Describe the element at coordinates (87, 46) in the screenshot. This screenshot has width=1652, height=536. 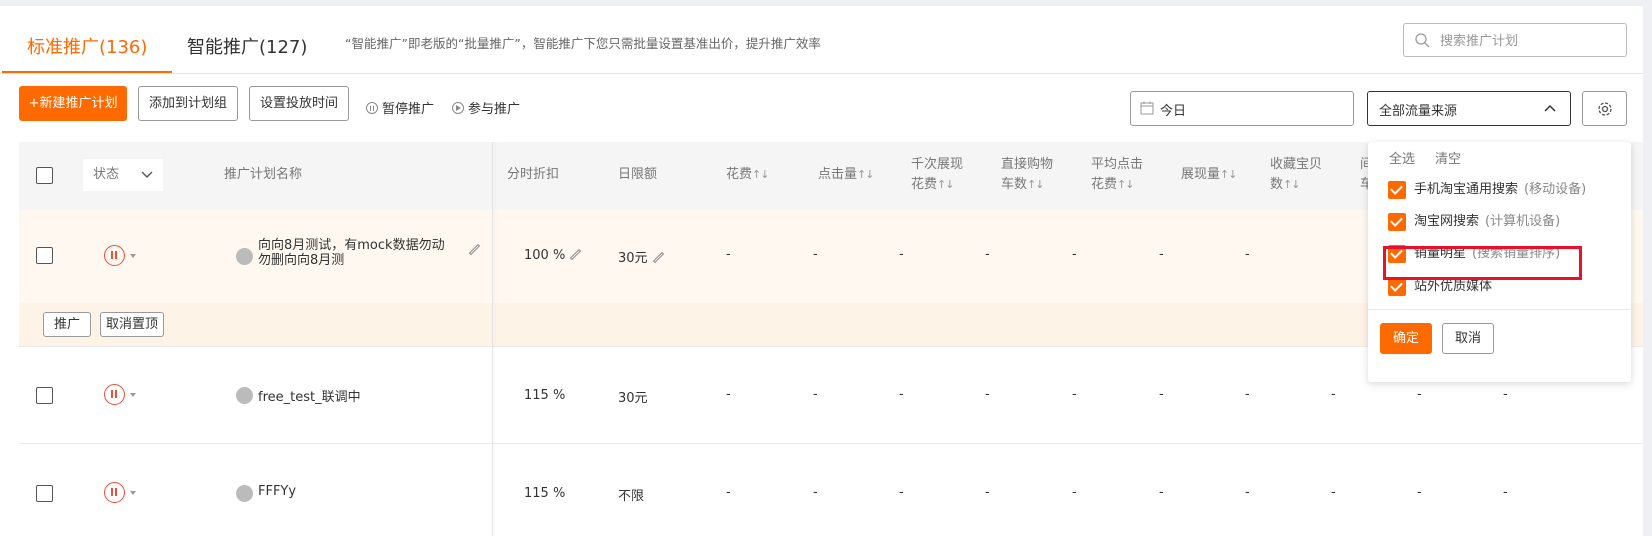
I see `tab-standard: 标准推广(136)` at that location.